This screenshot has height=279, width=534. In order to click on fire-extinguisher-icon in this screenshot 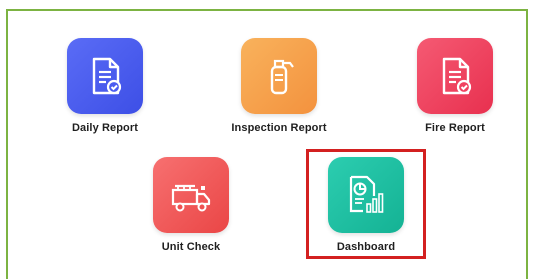, I will do `click(282, 77)`.